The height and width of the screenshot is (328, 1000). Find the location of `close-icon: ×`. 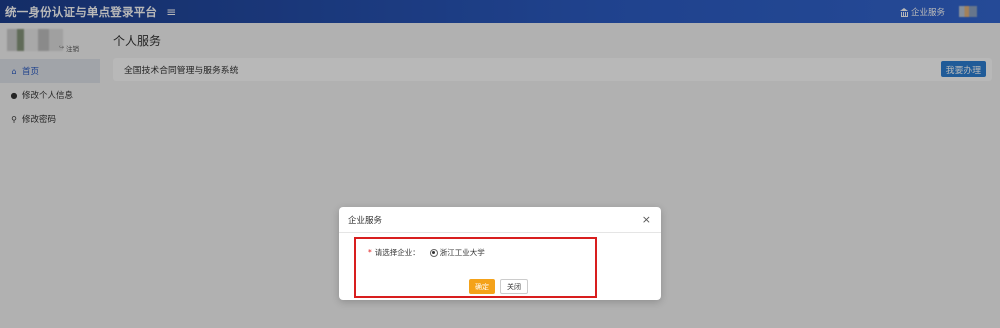

close-icon: × is located at coordinates (646, 219).